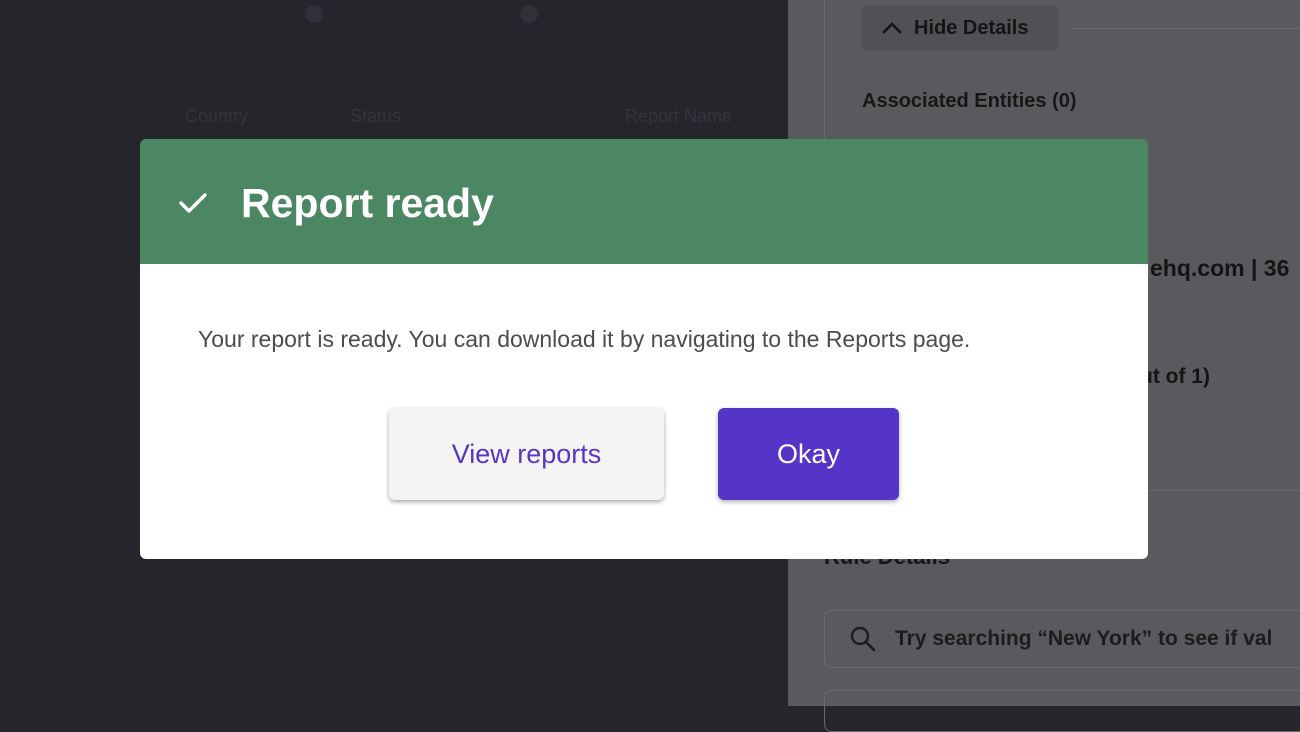 The width and height of the screenshot is (1300, 732). Describe the element at coordinates (1084, 638) in the screenshot. I see `search-placeholder: Try searching “New York” to see if val` at that location.